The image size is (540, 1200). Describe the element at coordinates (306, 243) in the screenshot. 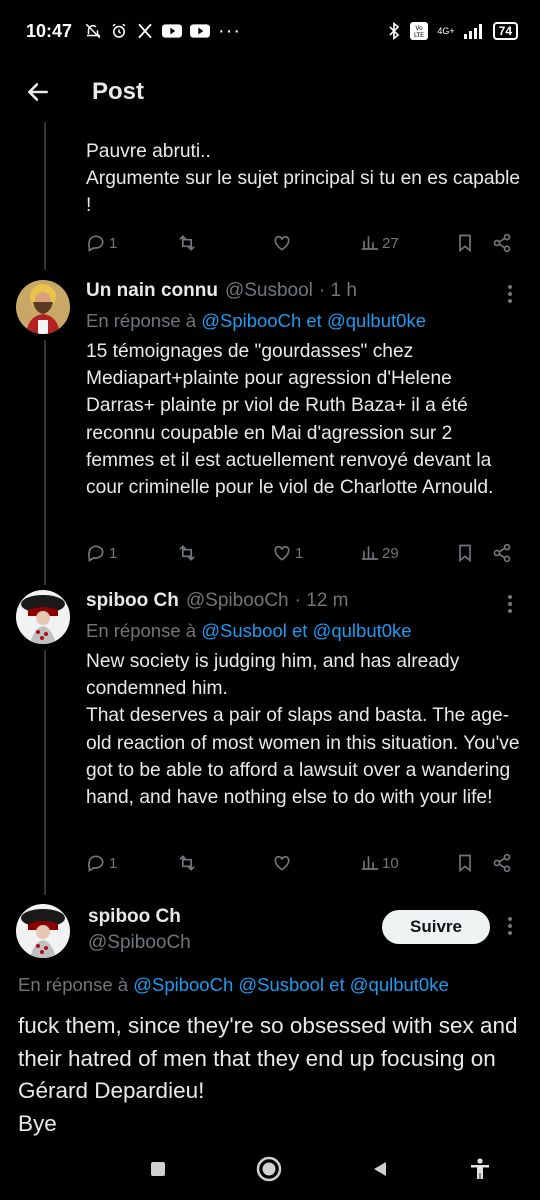

I see `tweet-actions: 1 27` at that location.